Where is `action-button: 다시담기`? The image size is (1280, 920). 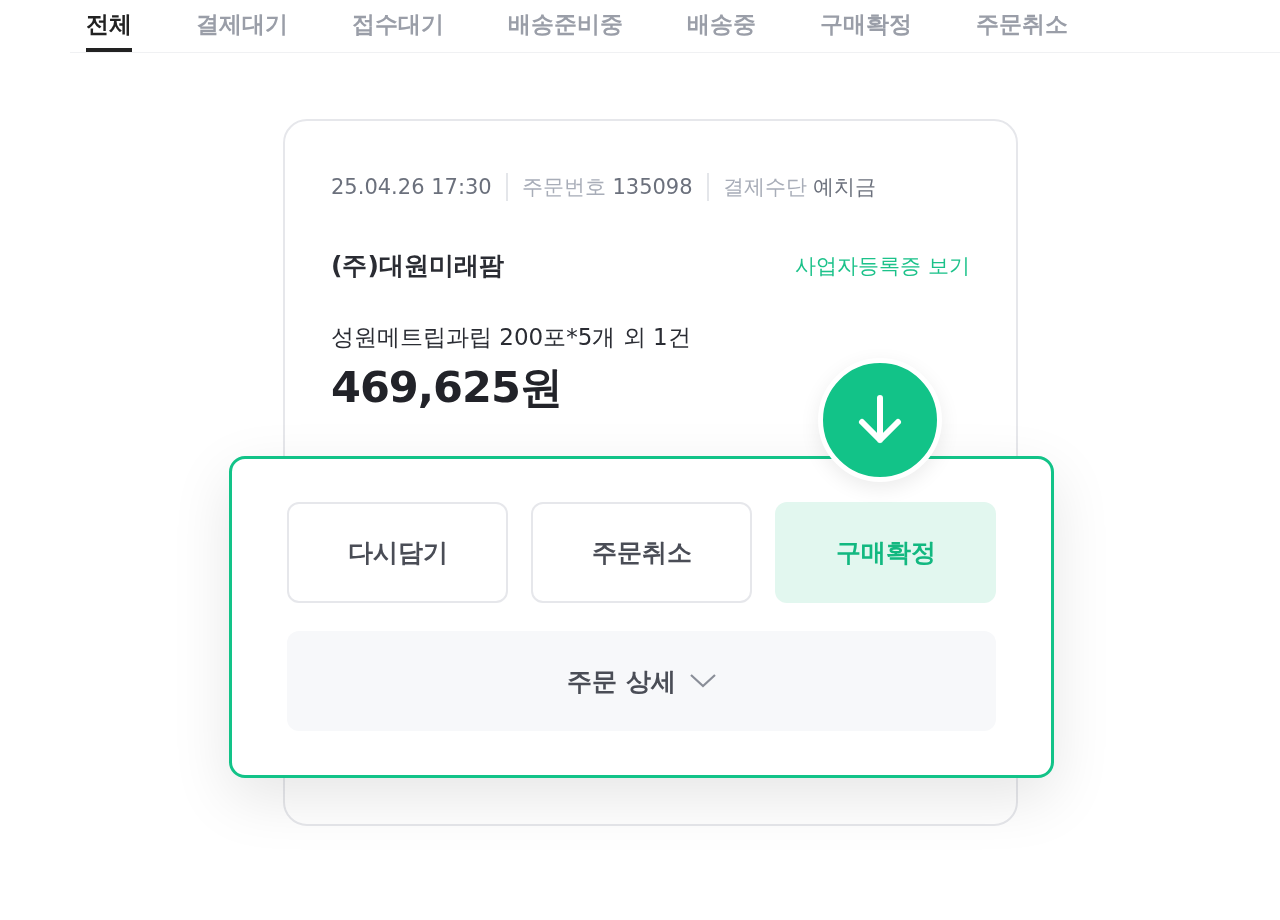 action-button: 다시담기 is located at coordinates (397, 552).